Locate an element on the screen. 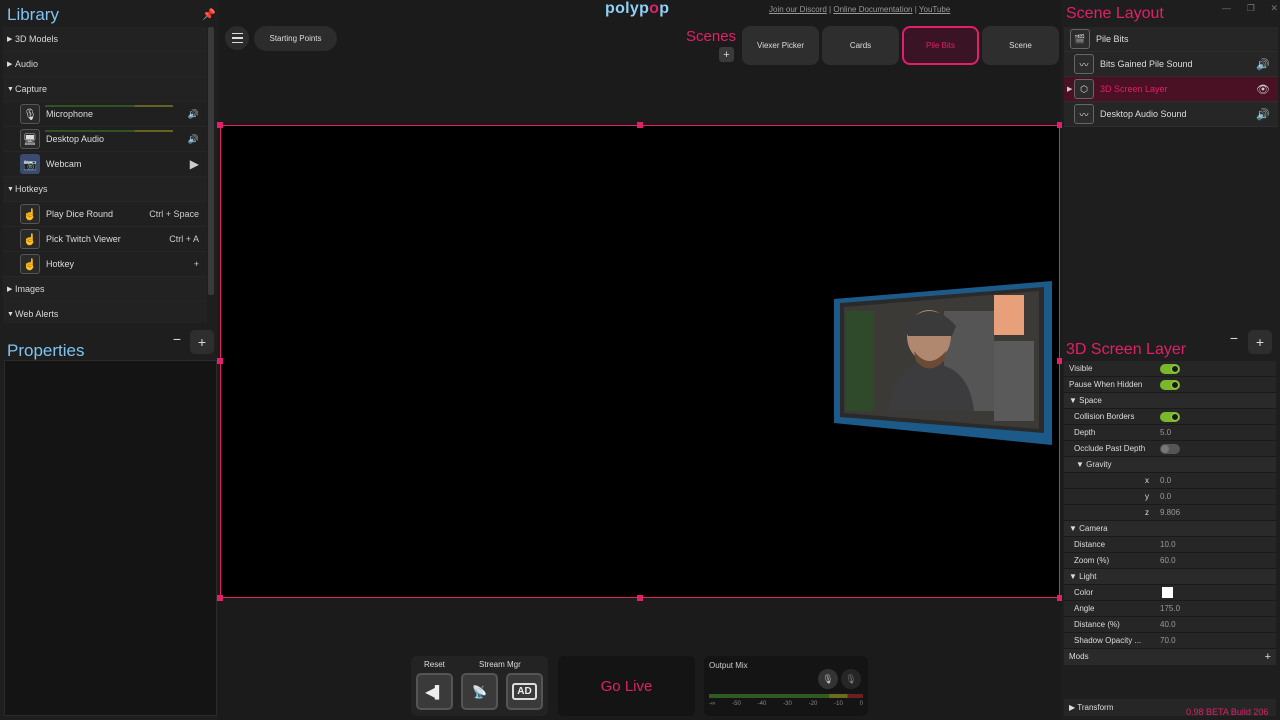 This screenshot has width=1280, height=720. close-icon: ✕ is located at coordinates (1274, 8).